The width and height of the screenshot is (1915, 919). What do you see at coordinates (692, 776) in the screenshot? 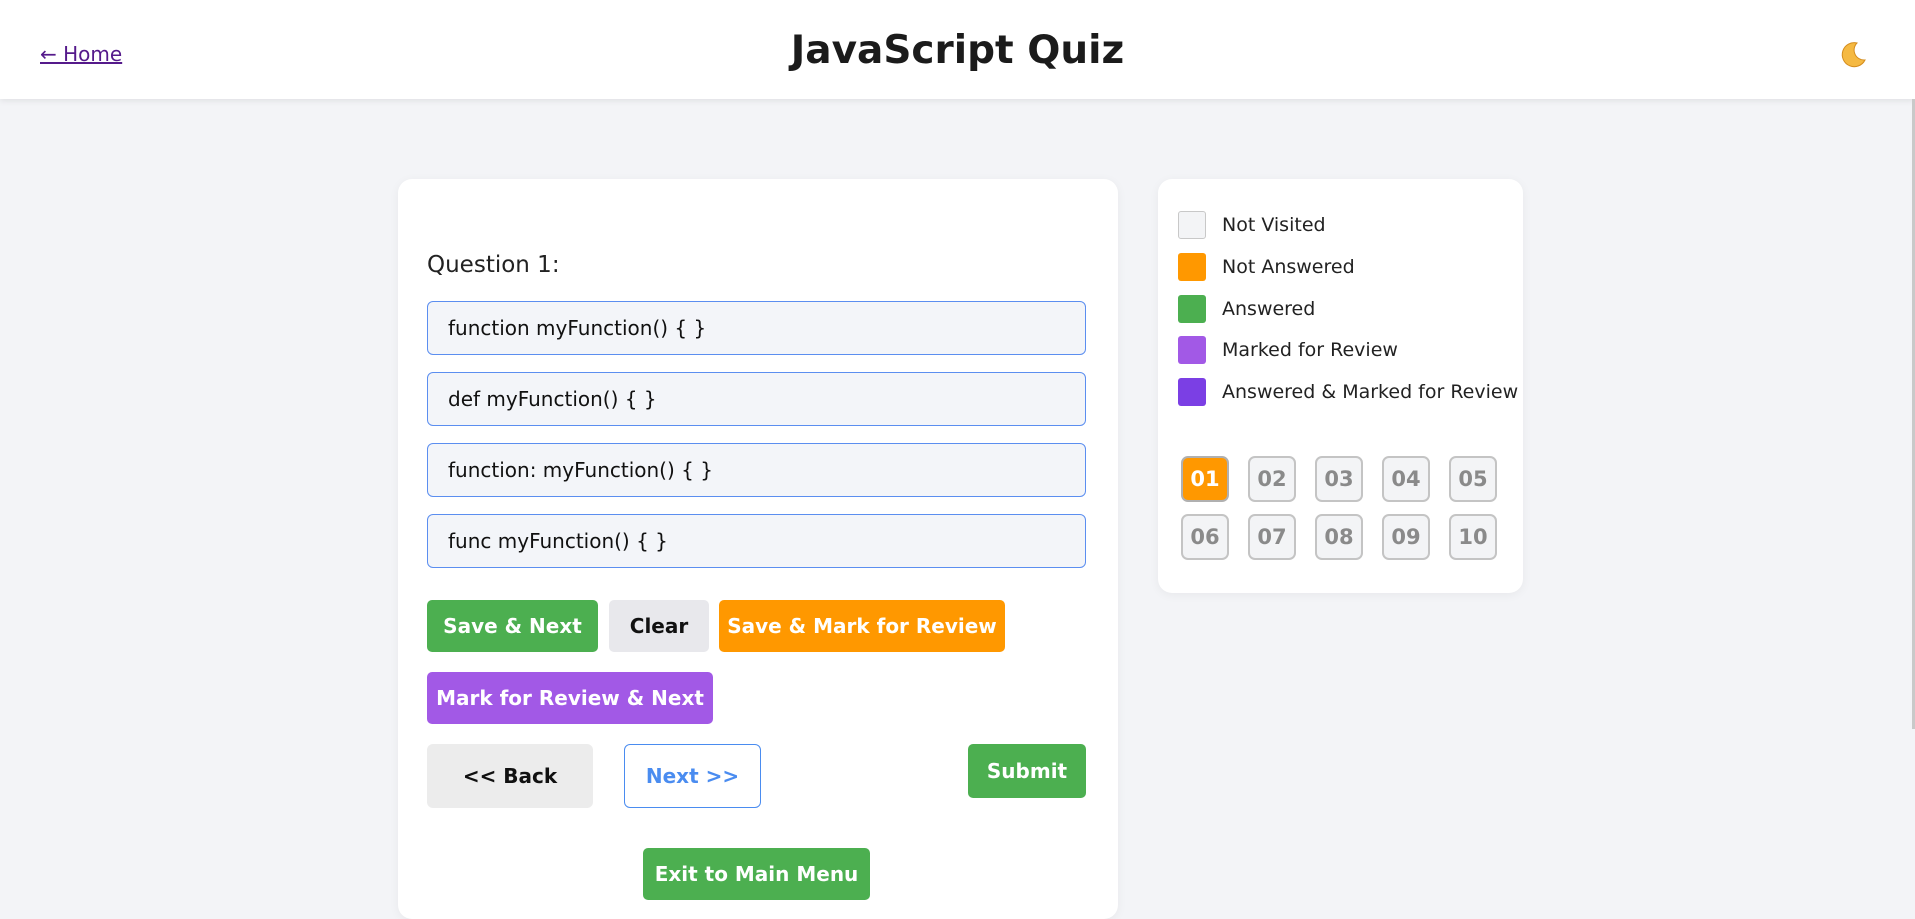
I see `next-button: Next >>` at bounding box center [692, 776].